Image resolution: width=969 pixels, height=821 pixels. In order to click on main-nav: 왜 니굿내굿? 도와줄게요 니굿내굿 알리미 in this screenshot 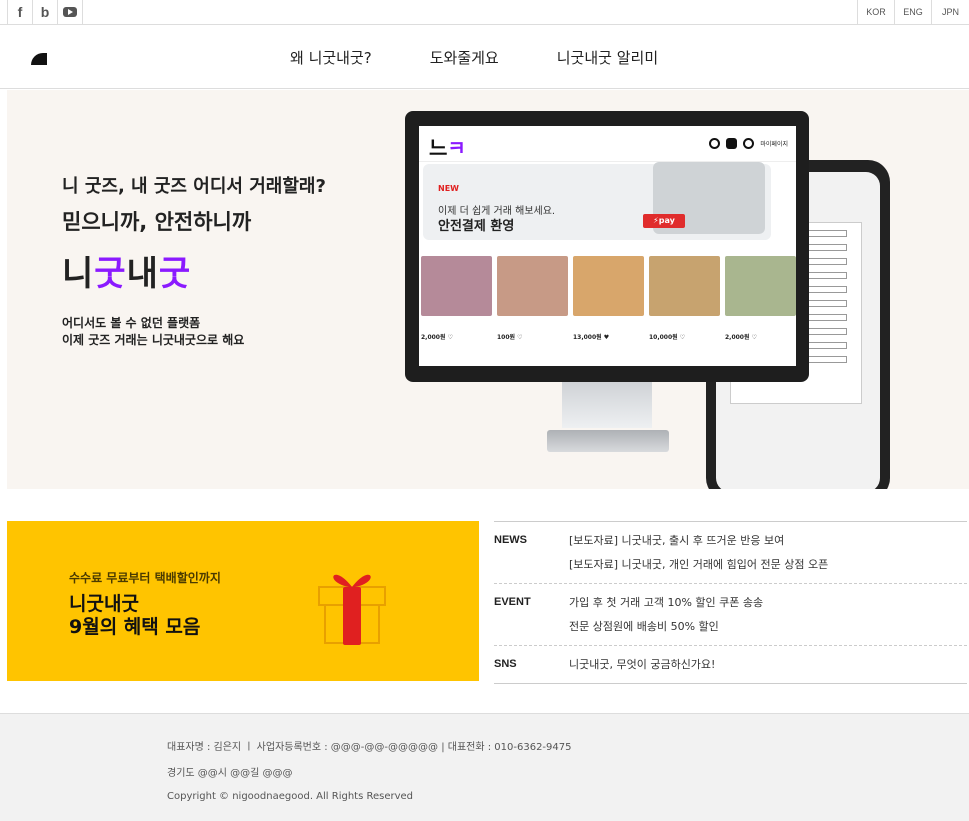, I will do `click(484, 57)`.